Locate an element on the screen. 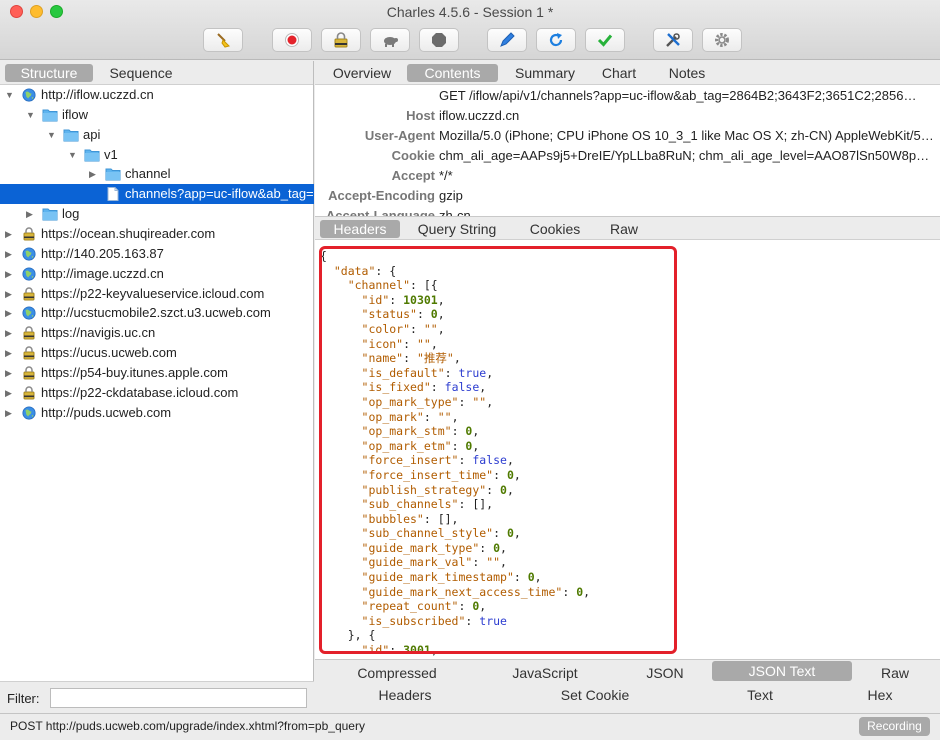  settings-button is located at coordinates (722, 40).